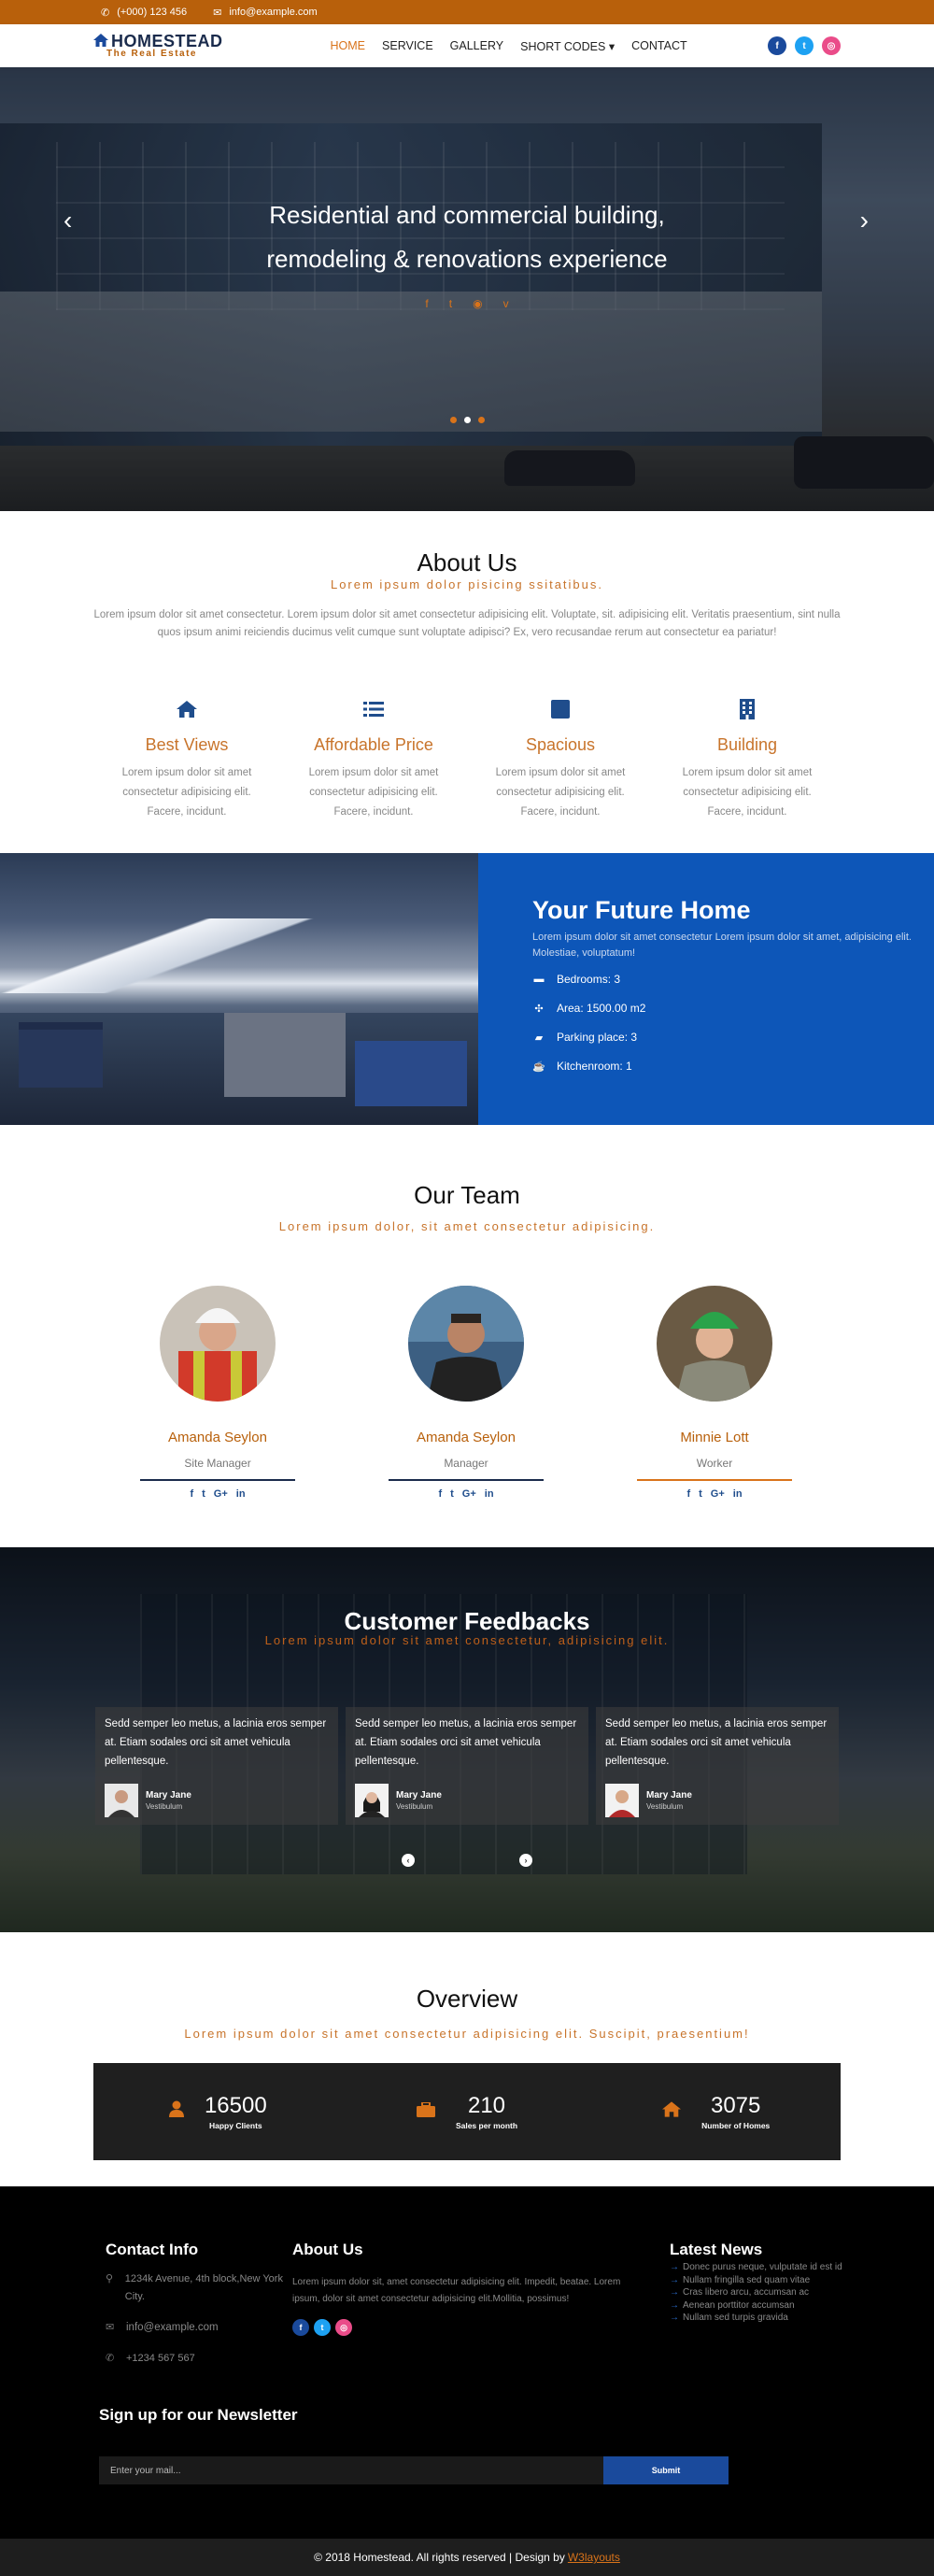  Describe the element at coordinates (426, 2111) in the screenshot. I see `briefcase-icon` at that location.